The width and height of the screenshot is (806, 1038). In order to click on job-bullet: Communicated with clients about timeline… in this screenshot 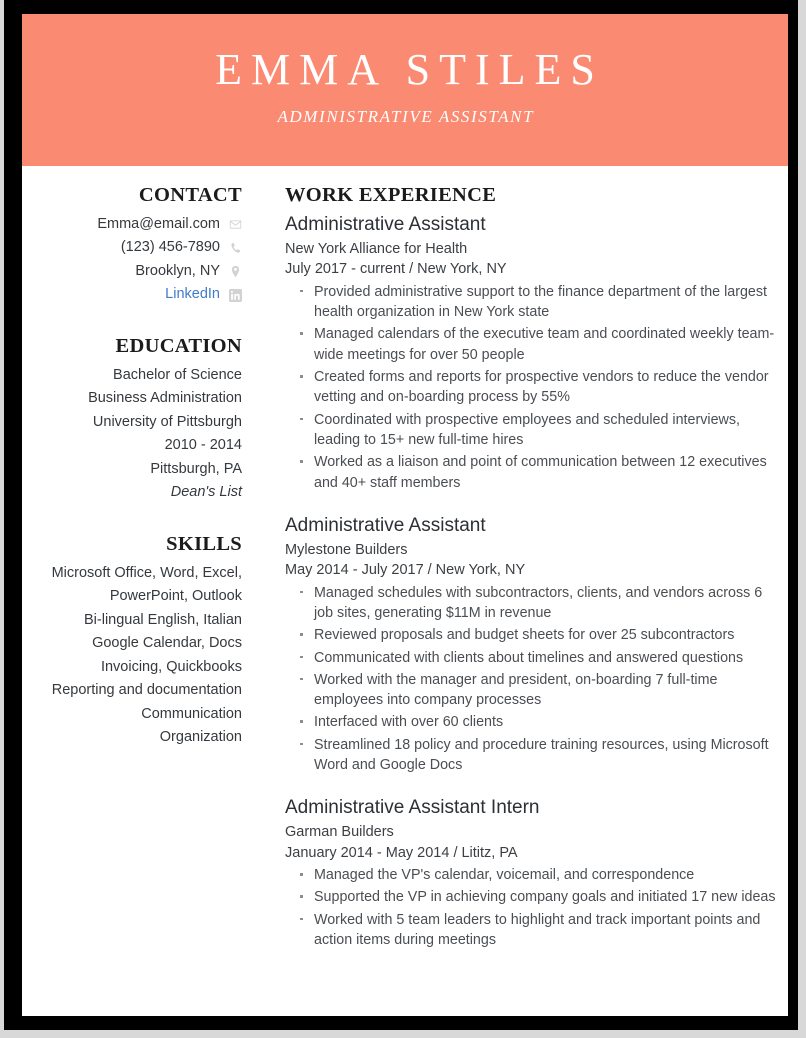, I will do `click(532, 658)`.